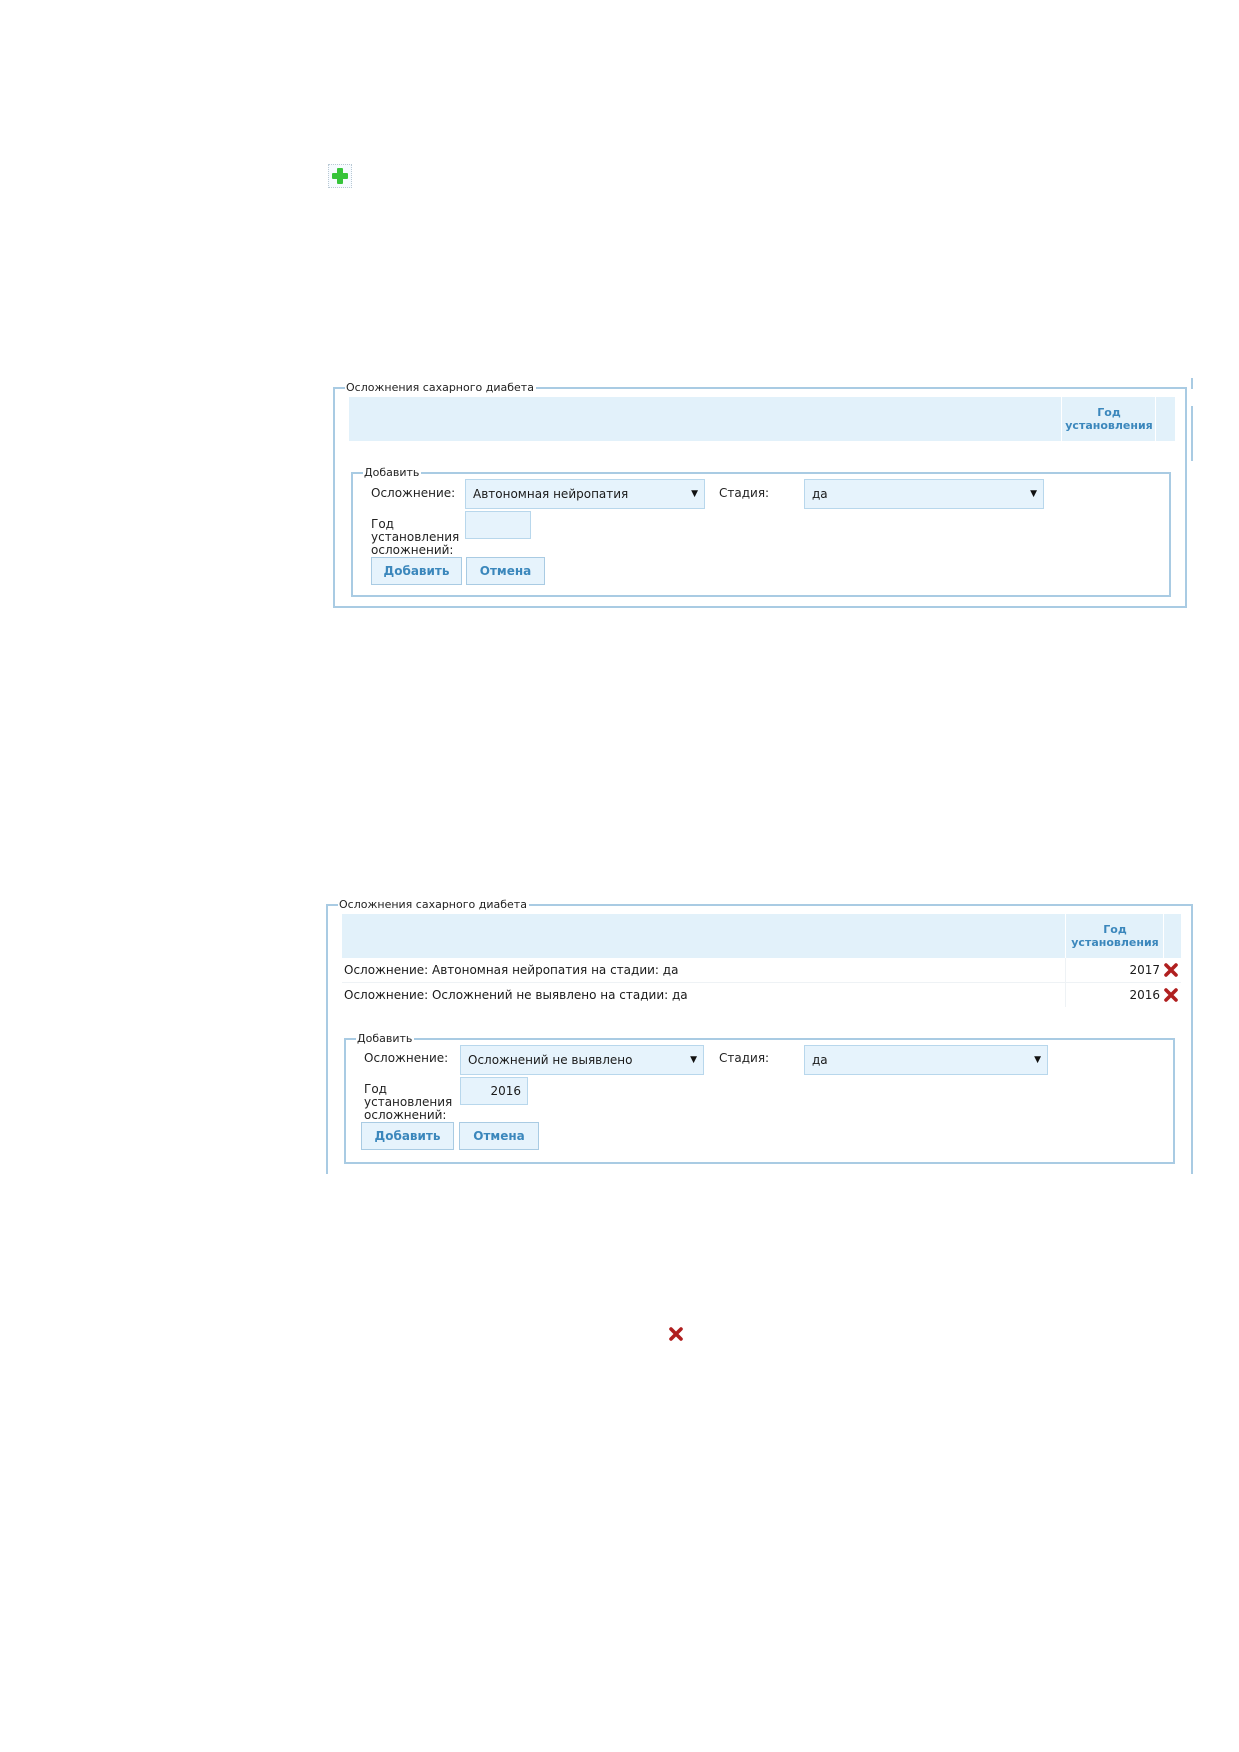  What do you see at coordinates (676, 1334) in the screenshot?
I see `close-icon` at bounding box center [676, 1334].